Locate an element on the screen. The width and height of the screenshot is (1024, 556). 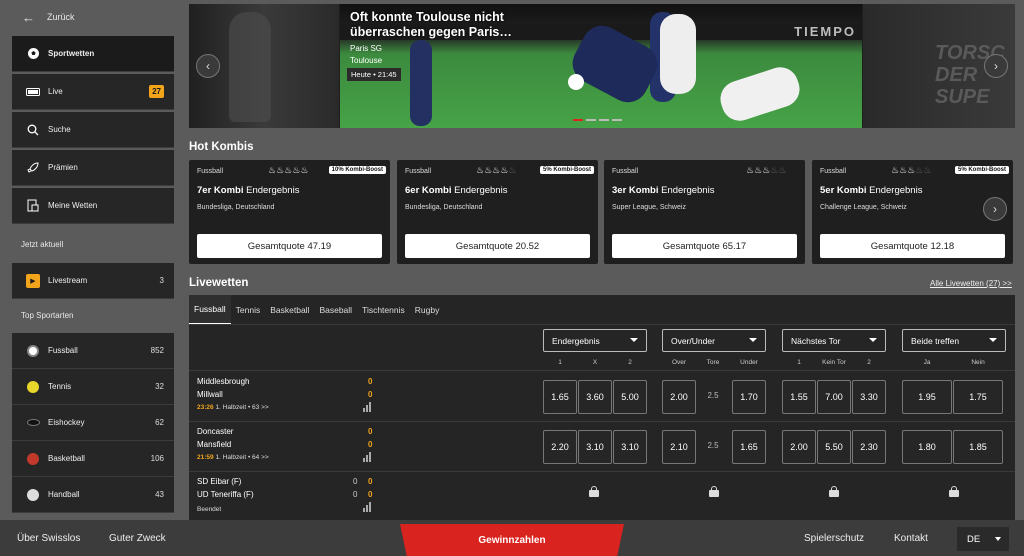
kombi-title-market: Endergebnis is located at coordinates (896, 190).